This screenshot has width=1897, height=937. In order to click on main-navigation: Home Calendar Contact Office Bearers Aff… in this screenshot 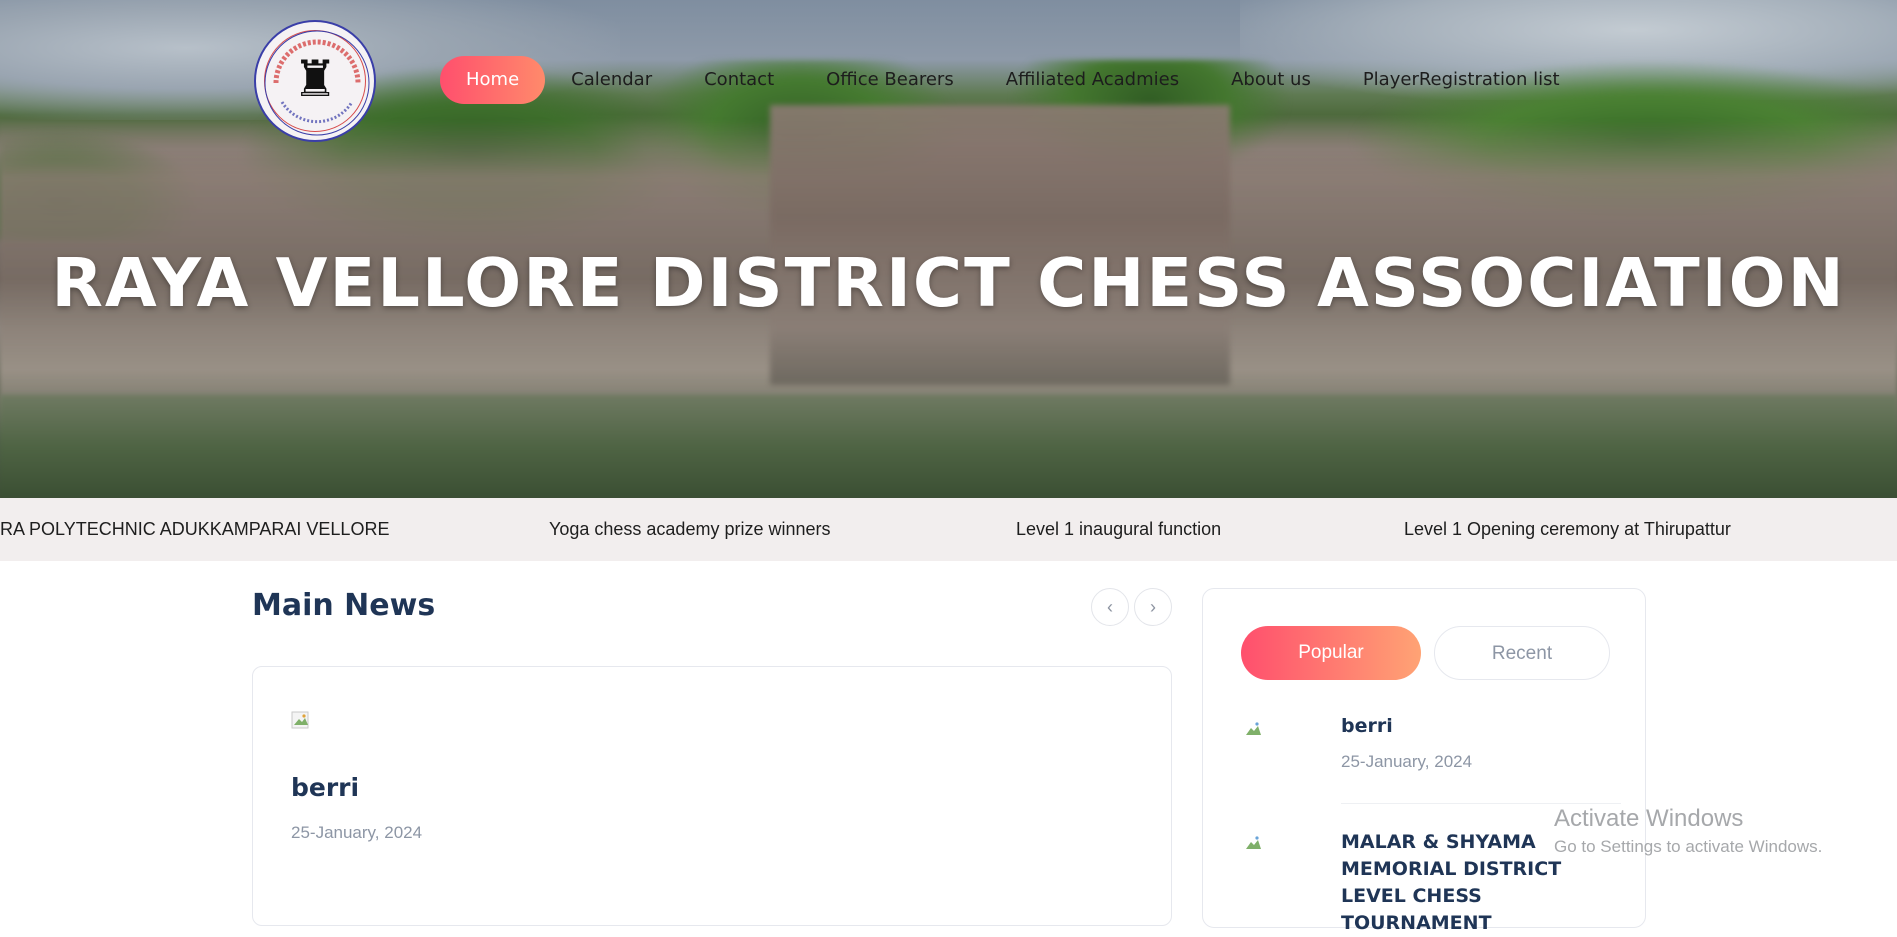, I will do `click(1013, 80)`.